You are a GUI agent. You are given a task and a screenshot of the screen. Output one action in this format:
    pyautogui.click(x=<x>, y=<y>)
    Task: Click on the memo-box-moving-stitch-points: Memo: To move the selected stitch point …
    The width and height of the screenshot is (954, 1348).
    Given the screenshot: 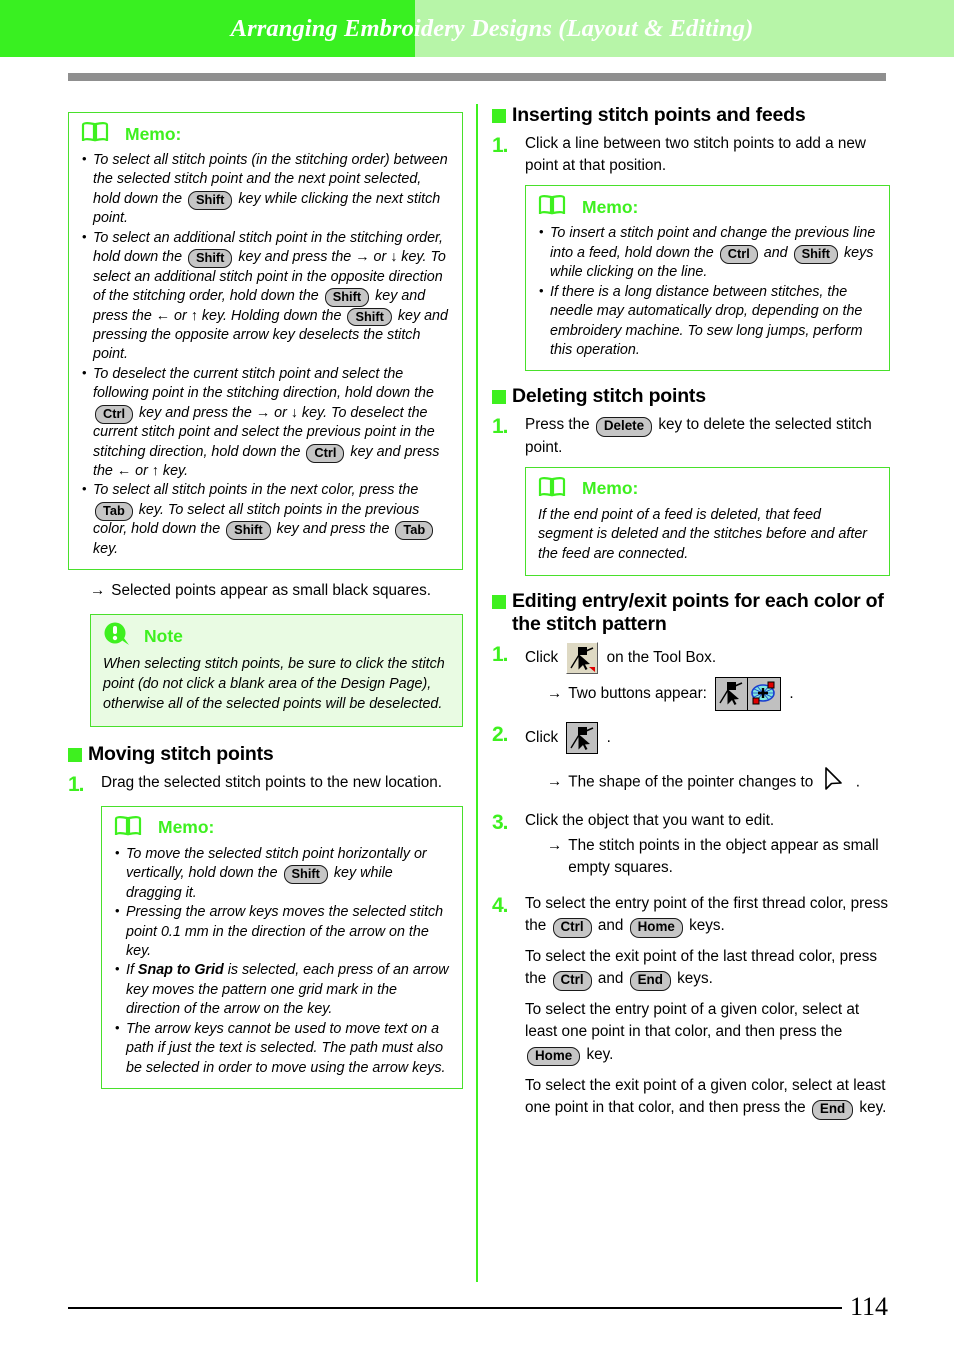 What is the action you would take?
    pyautogui.click(x=282, y=947)
    